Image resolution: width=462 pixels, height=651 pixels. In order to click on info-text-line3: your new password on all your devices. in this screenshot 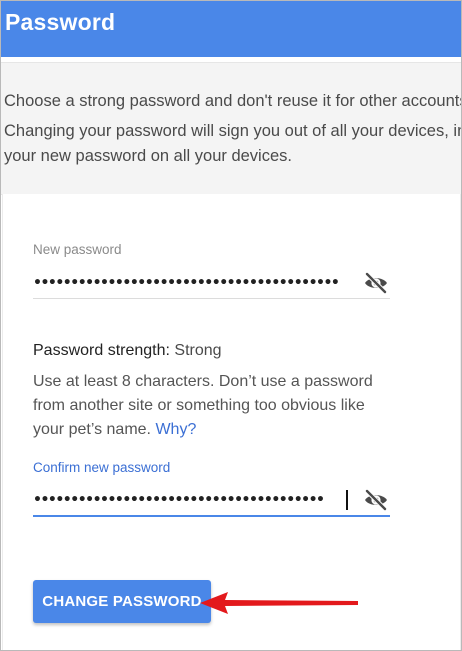, I will do `click(148, 156)`.